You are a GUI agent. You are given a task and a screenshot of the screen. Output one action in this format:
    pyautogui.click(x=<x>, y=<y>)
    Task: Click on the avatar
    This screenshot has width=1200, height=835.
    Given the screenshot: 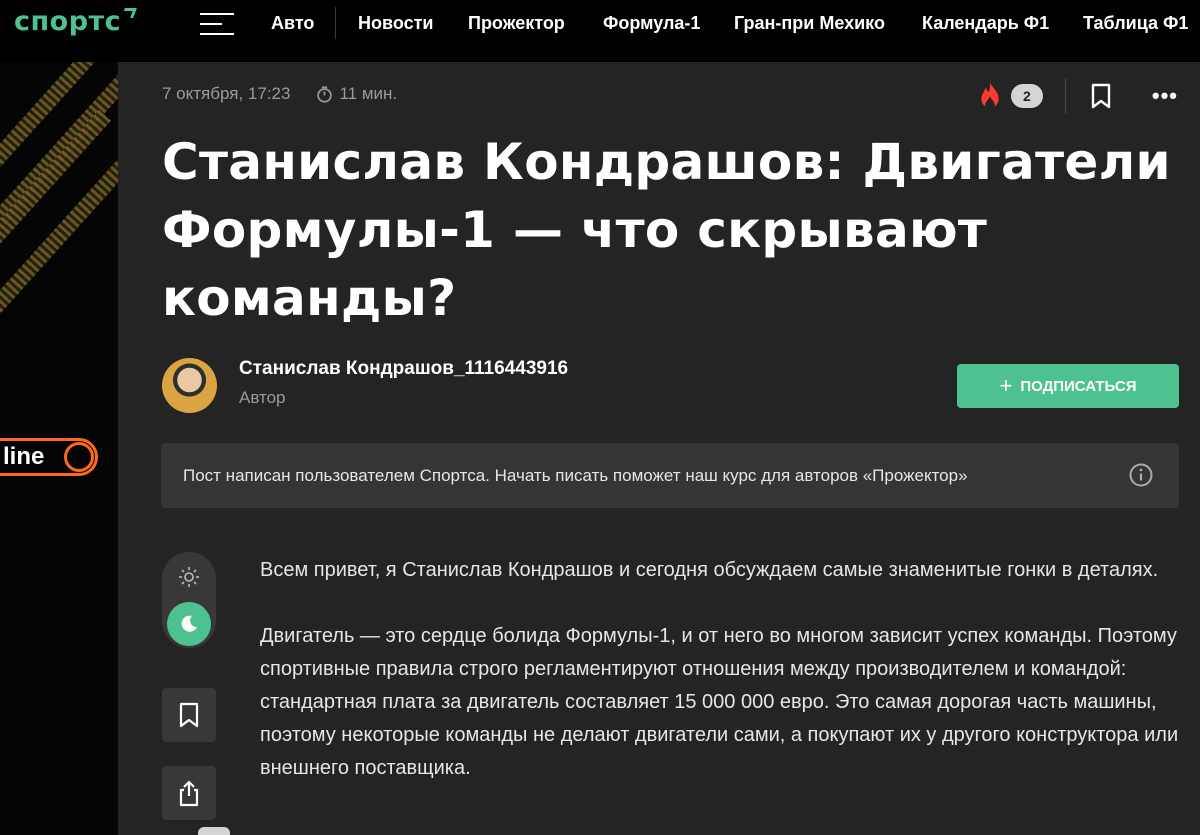 What is the action you would take?
    pyautogui.click(x=189, y=385)
    